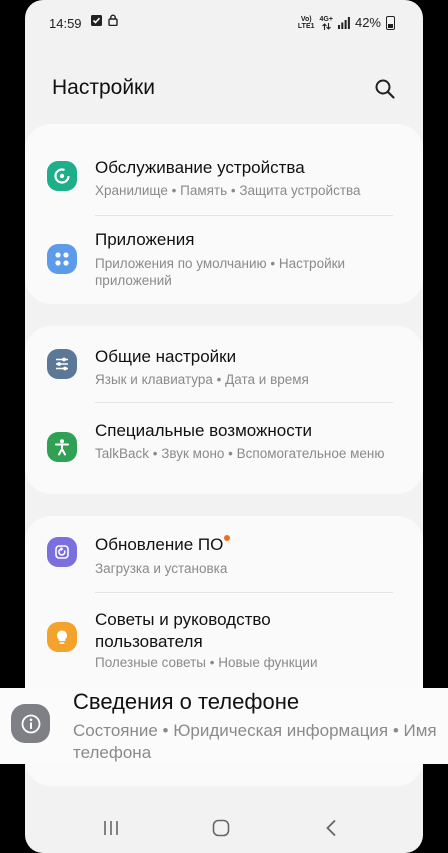 Image resolution: width=448 pixels, height=853 pixels. I want to click on device-care-icon, so click(62, 176).